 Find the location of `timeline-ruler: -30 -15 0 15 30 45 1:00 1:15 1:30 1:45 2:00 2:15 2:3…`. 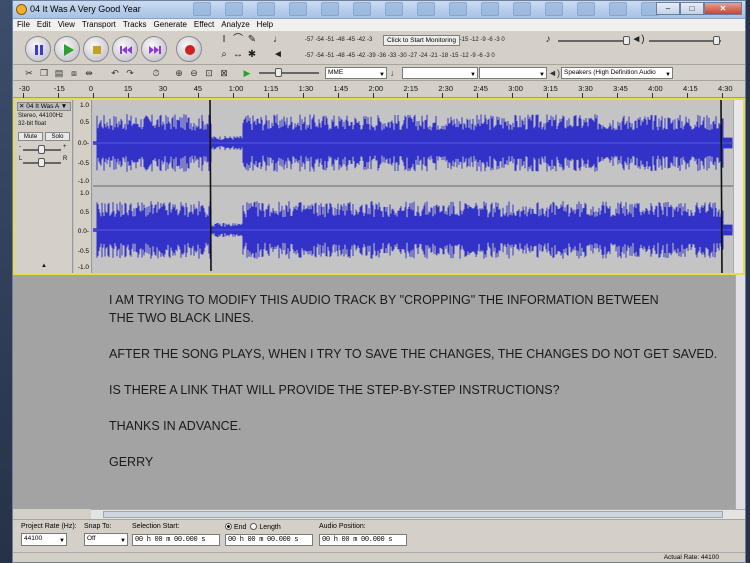

timeline-ruler: -30 -15 0 15 30 45 1:00 1:15 1:30 1:45 2:00 2:15 2:3… is located at coordinates (379, 90).